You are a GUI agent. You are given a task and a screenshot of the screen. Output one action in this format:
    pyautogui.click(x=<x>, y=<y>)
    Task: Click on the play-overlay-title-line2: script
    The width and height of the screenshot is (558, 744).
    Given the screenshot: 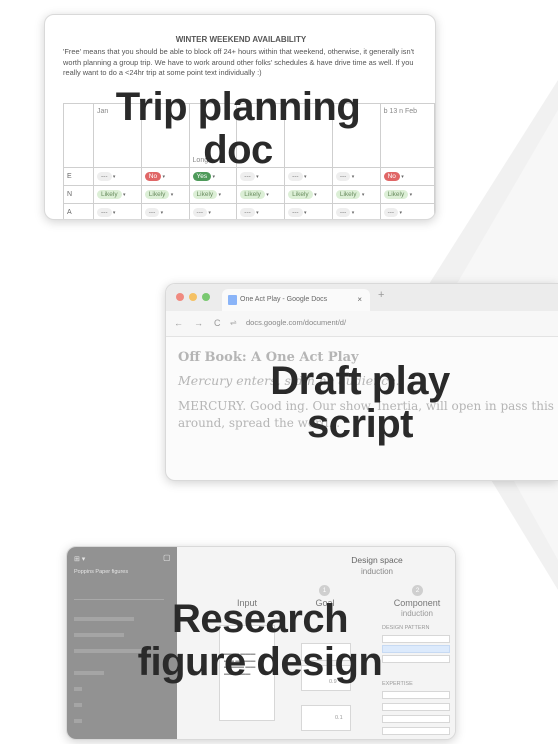 What is the action you would take?
    pyautogui.click(x=360, y=424)
    